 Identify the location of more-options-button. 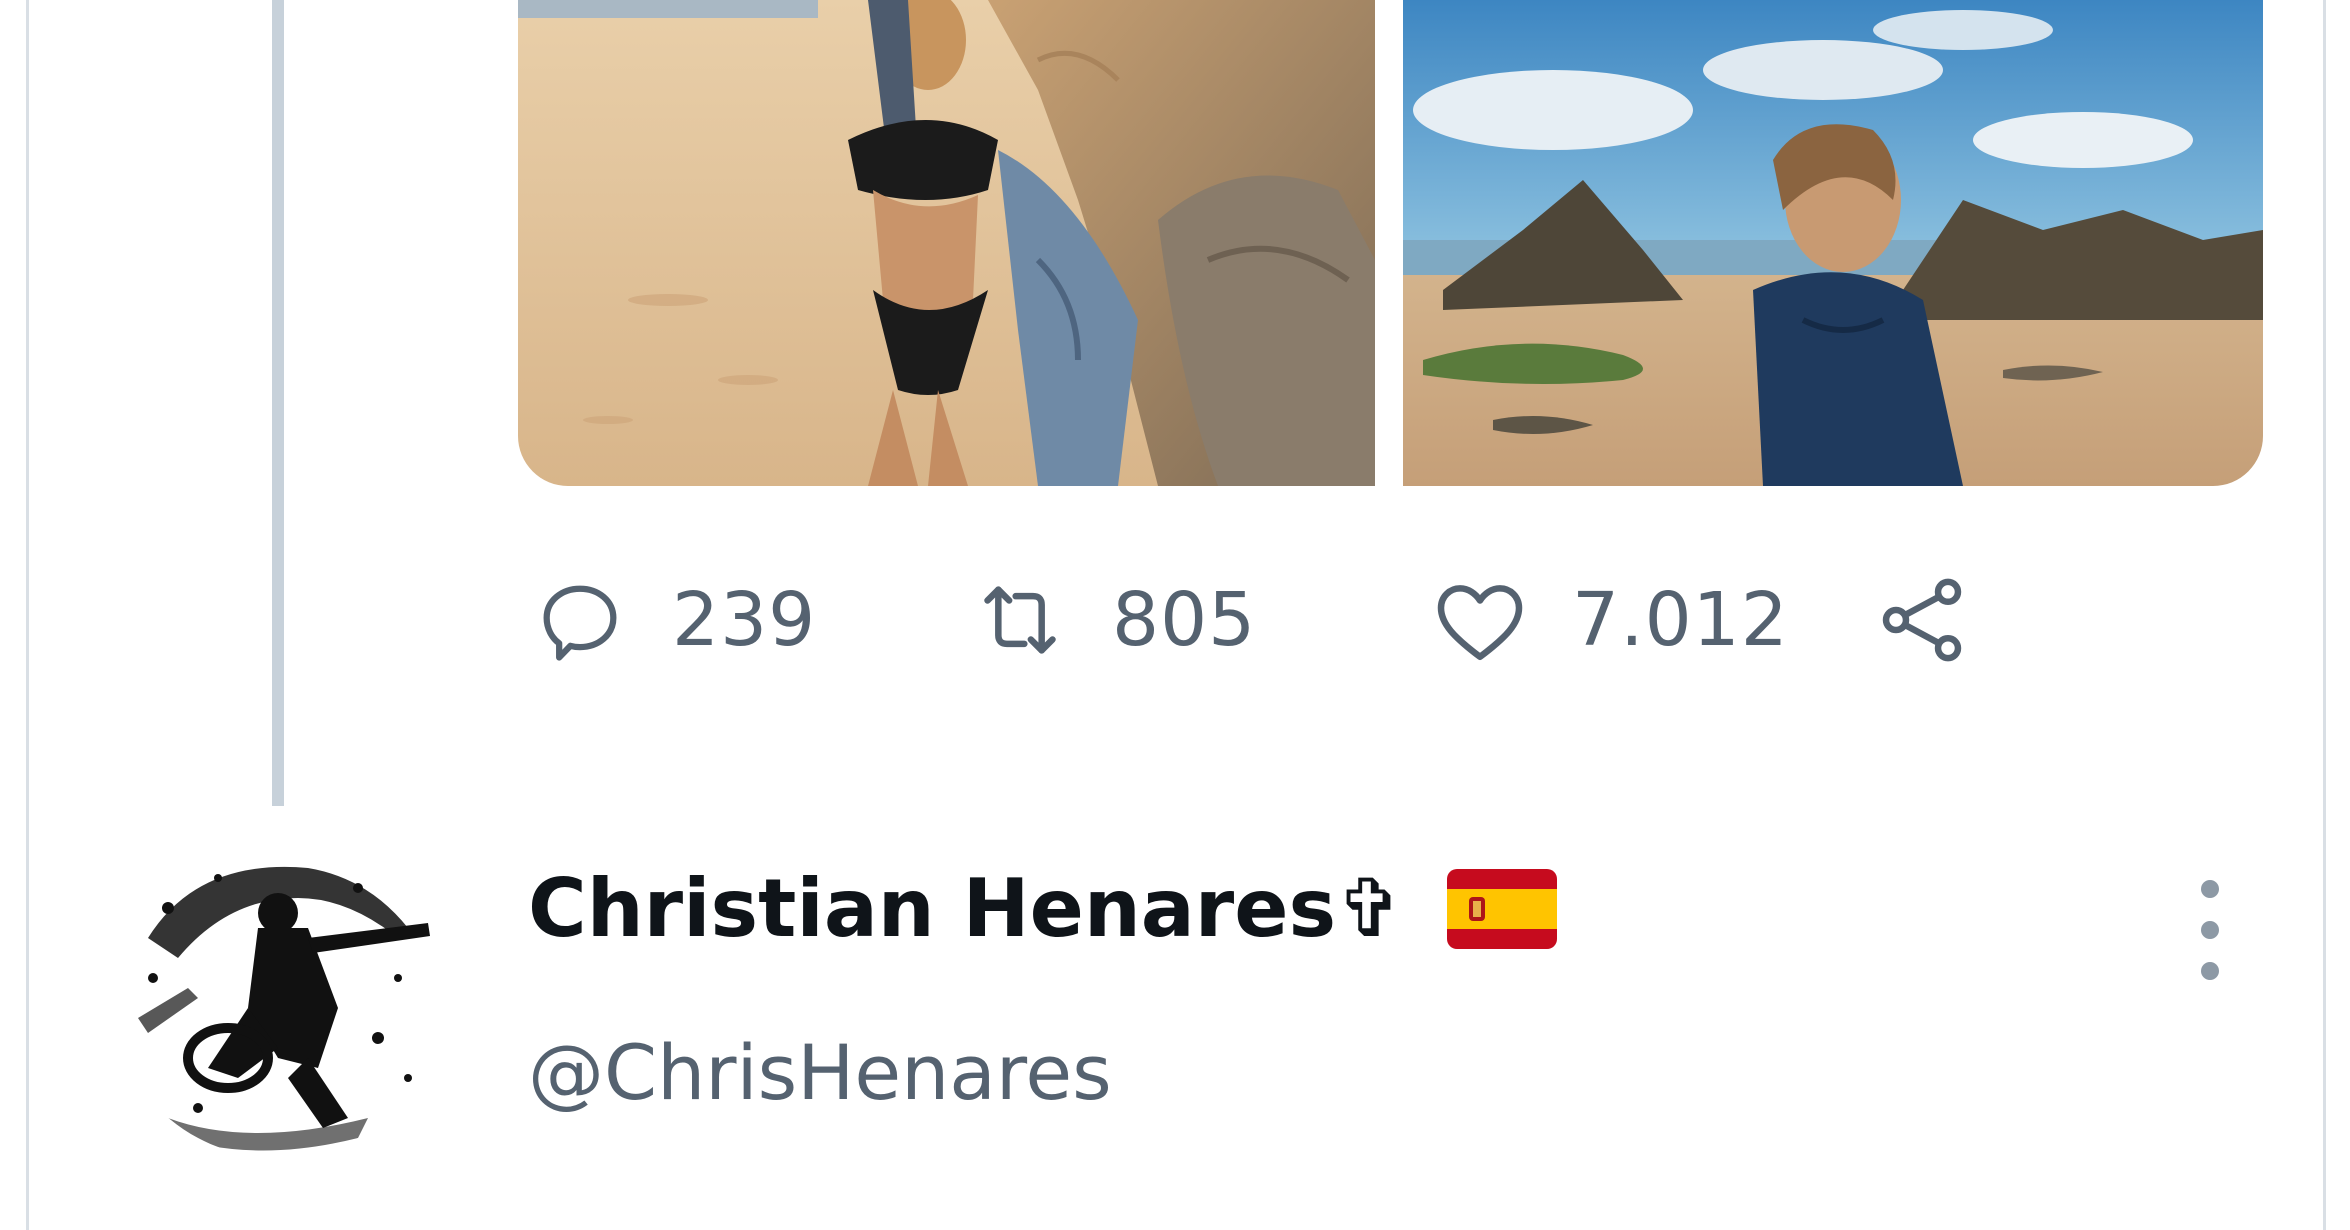
(2210, 930).